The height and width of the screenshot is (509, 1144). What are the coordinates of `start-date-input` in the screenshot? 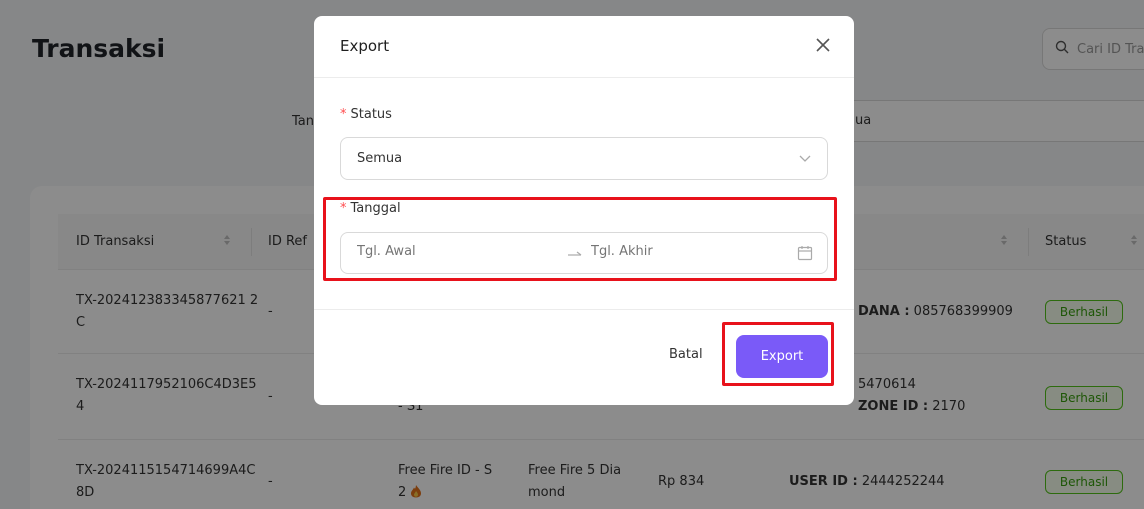 It's located at (447, 251).